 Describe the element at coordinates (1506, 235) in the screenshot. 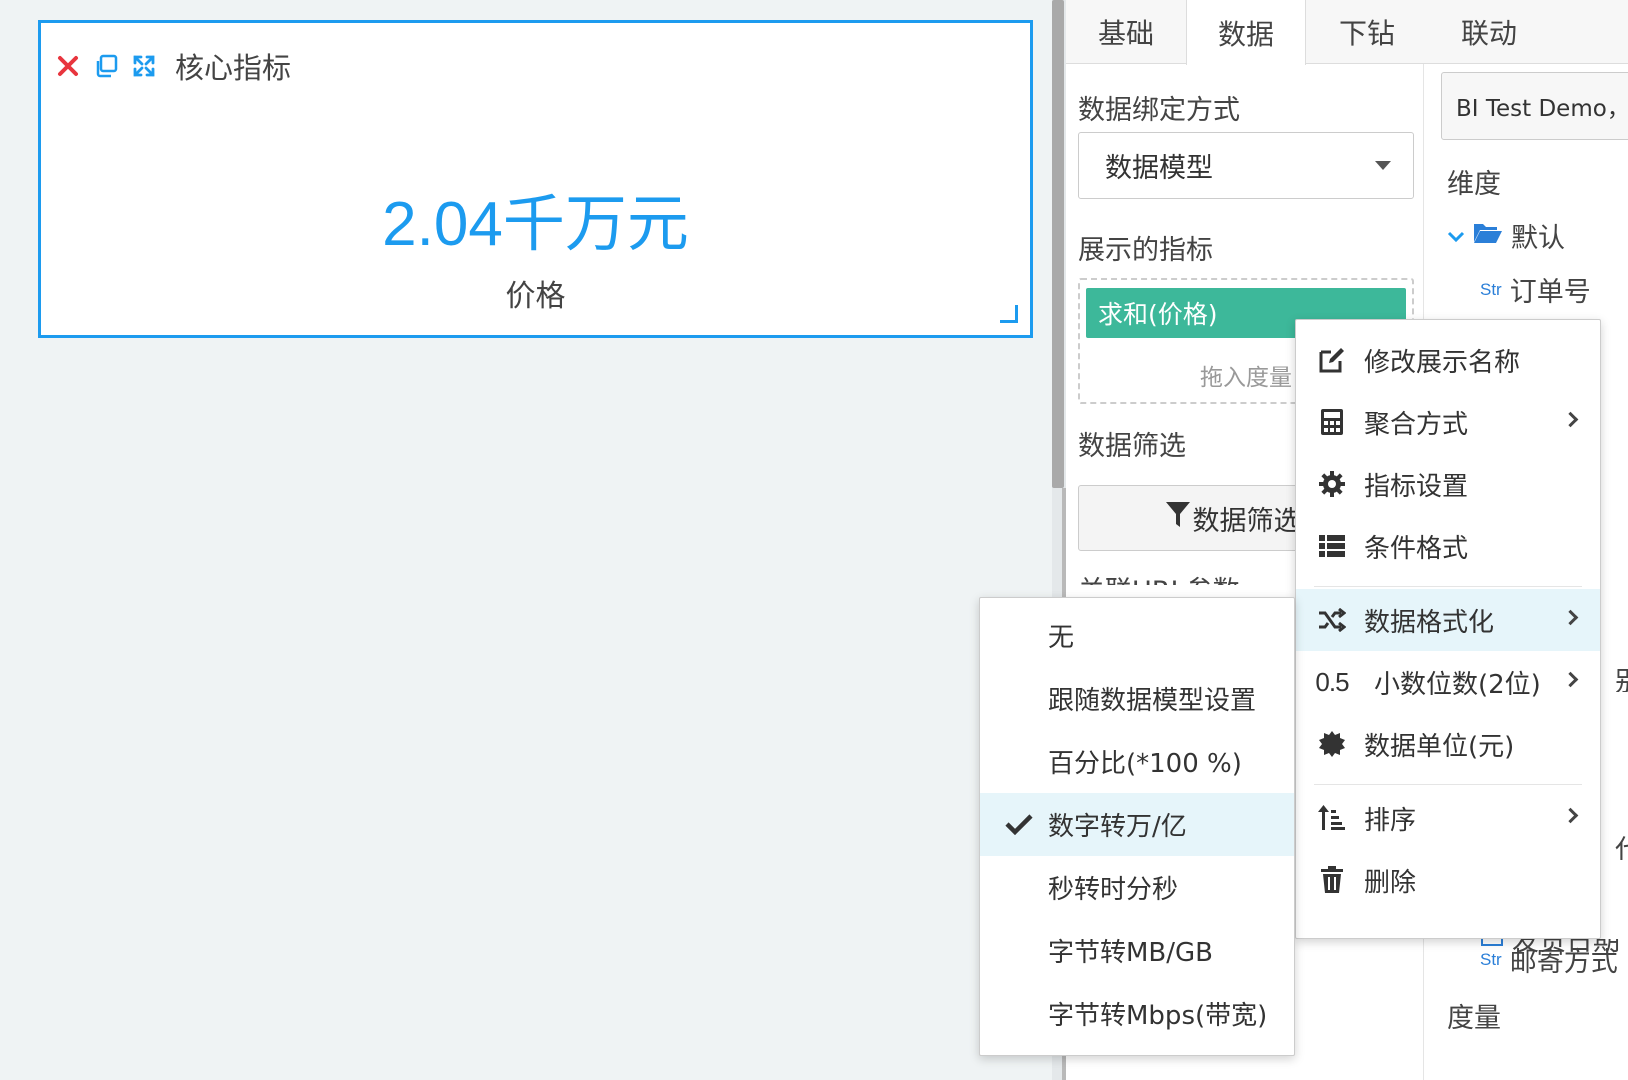

I see `folder-default: 默认` at that location.